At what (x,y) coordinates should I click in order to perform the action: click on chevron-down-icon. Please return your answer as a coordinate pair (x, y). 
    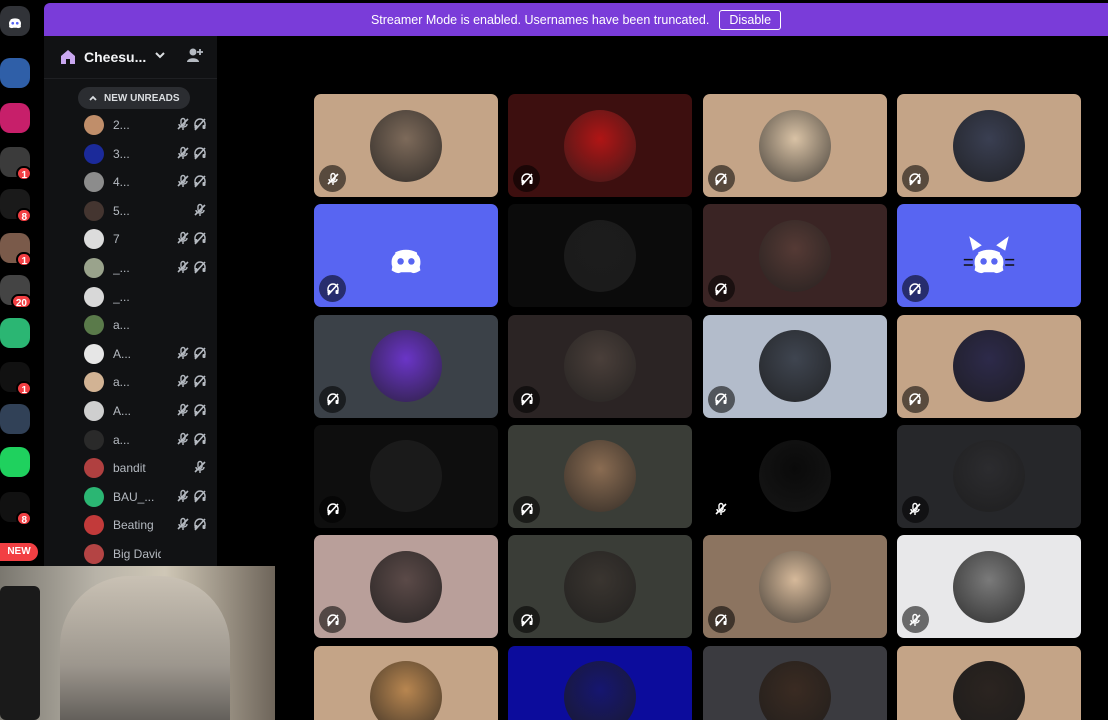
    Looking at the image, I should click on (160, 57).